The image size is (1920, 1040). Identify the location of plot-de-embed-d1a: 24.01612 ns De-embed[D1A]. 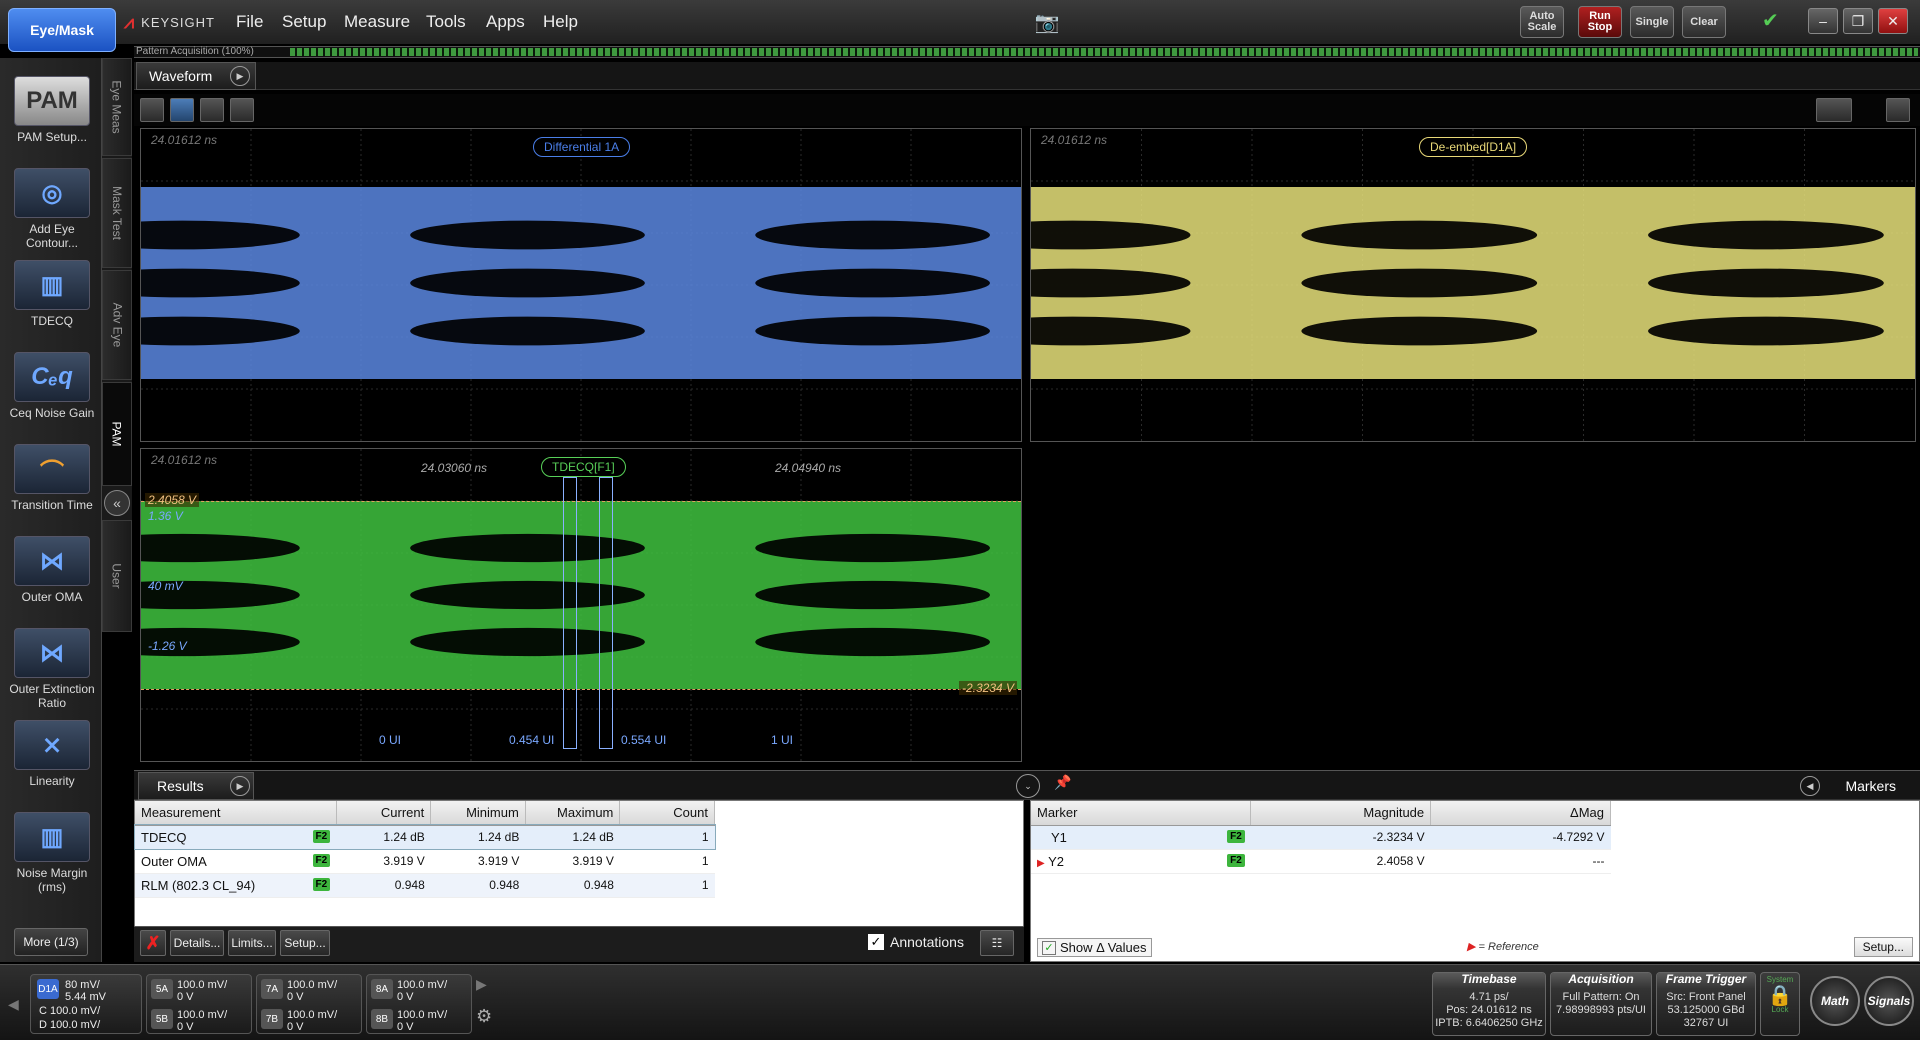
(1473, 285).